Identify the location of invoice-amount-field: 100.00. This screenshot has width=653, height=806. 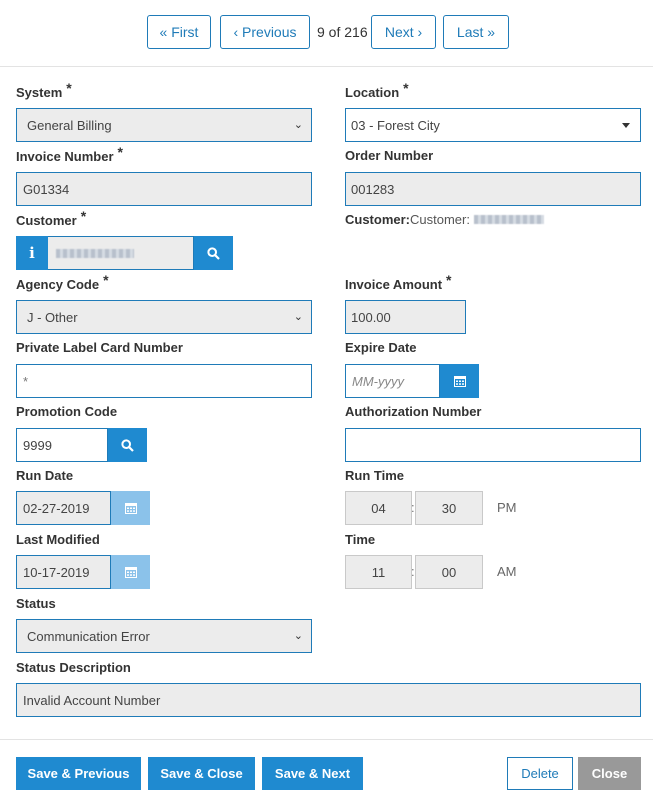
(405, 317).